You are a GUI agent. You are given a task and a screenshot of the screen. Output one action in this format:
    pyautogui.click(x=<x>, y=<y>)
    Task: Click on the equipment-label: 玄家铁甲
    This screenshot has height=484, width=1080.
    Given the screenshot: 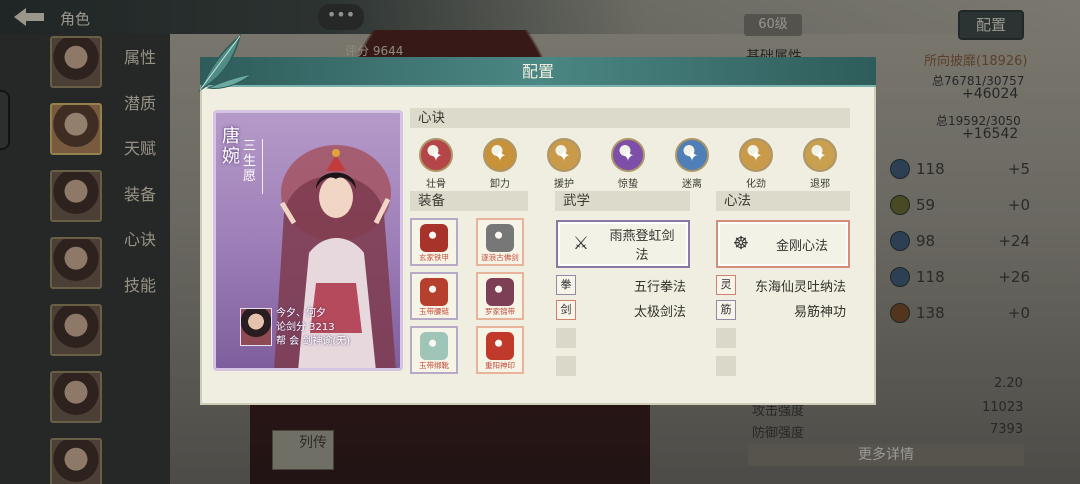 What is the action you would take?
    pyautogui.click(x=434, y=257)
    